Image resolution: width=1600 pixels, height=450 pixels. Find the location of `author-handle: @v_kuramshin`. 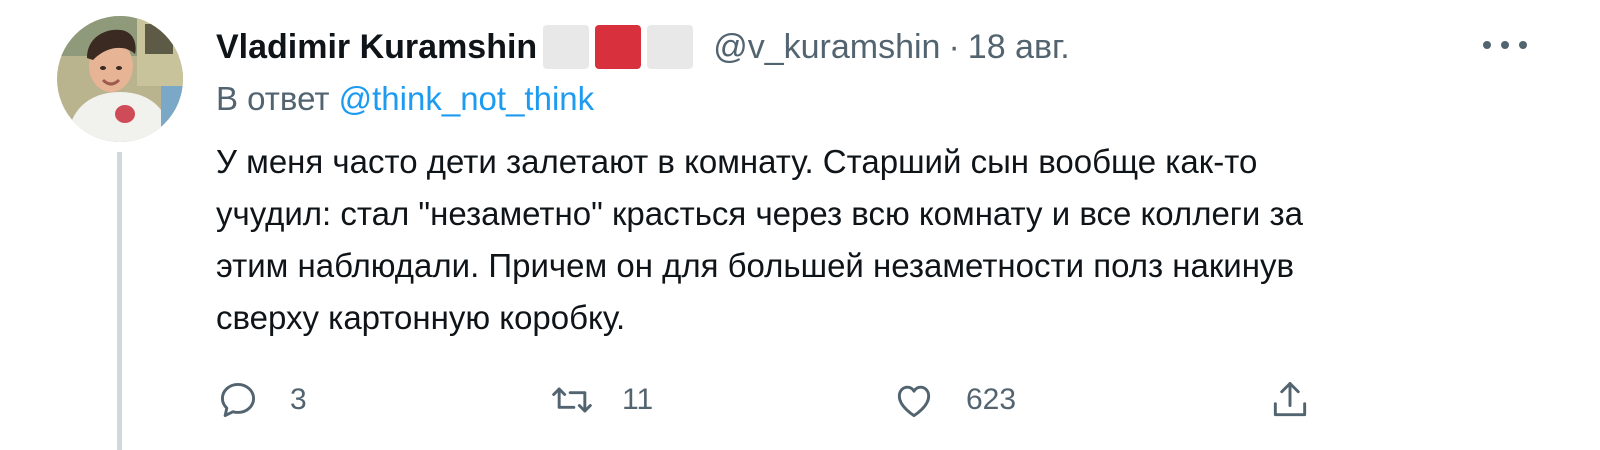

author-handle: @v_kuramshin is located at coordinates (826, 47).